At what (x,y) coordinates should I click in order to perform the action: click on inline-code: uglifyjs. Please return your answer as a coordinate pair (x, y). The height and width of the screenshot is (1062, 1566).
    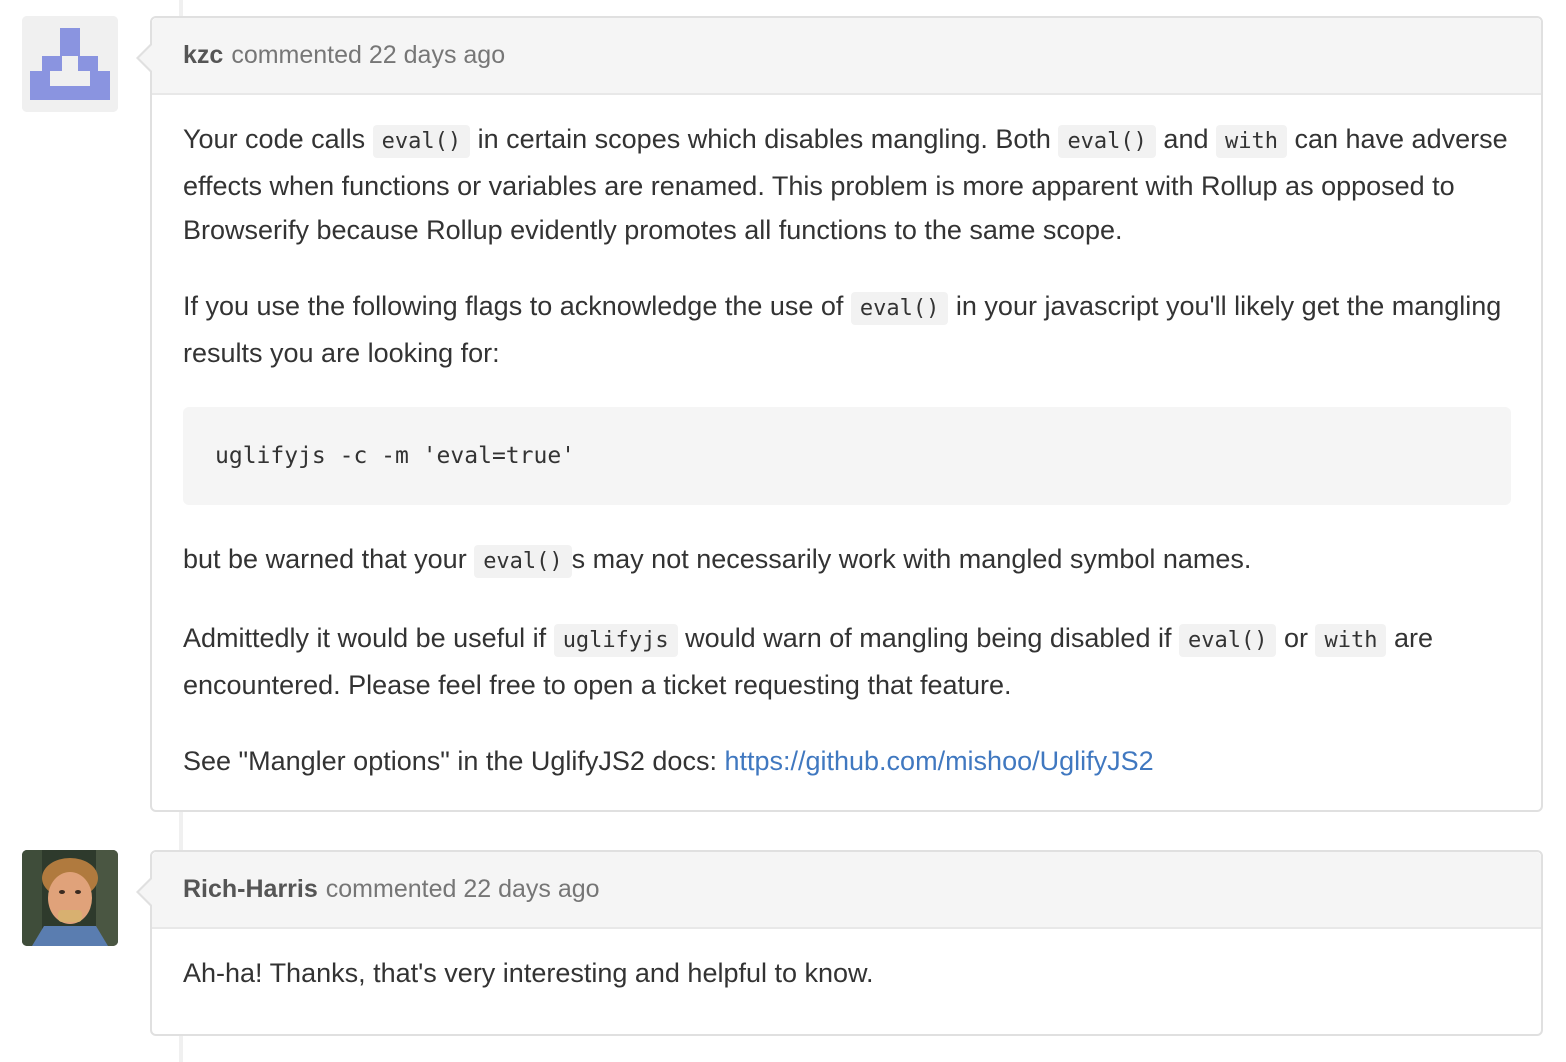
    Looking at the image, I should click on (615, 640).